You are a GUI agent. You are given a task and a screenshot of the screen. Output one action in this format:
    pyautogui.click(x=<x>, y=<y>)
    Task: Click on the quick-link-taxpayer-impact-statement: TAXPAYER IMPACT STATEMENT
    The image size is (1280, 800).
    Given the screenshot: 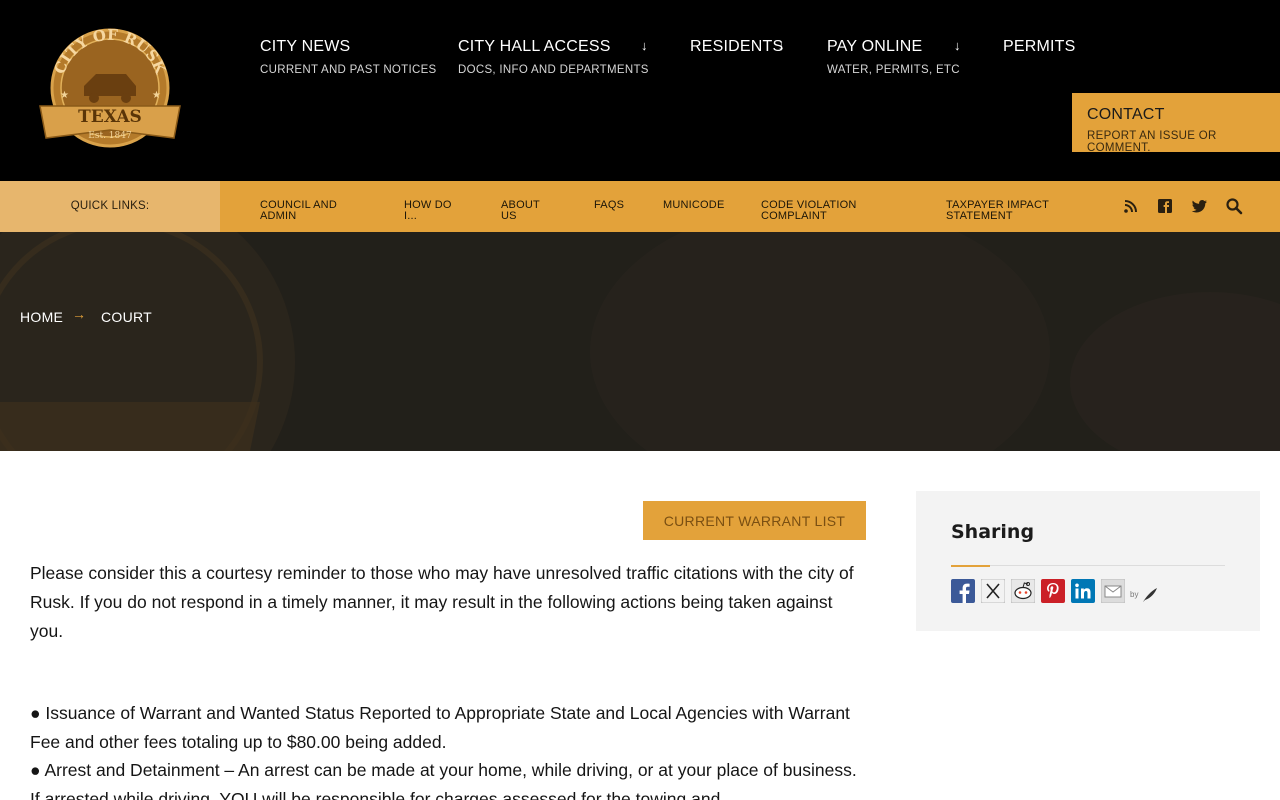 What is the action you would take?
    pyautogui.click(x=997, y=211)
    